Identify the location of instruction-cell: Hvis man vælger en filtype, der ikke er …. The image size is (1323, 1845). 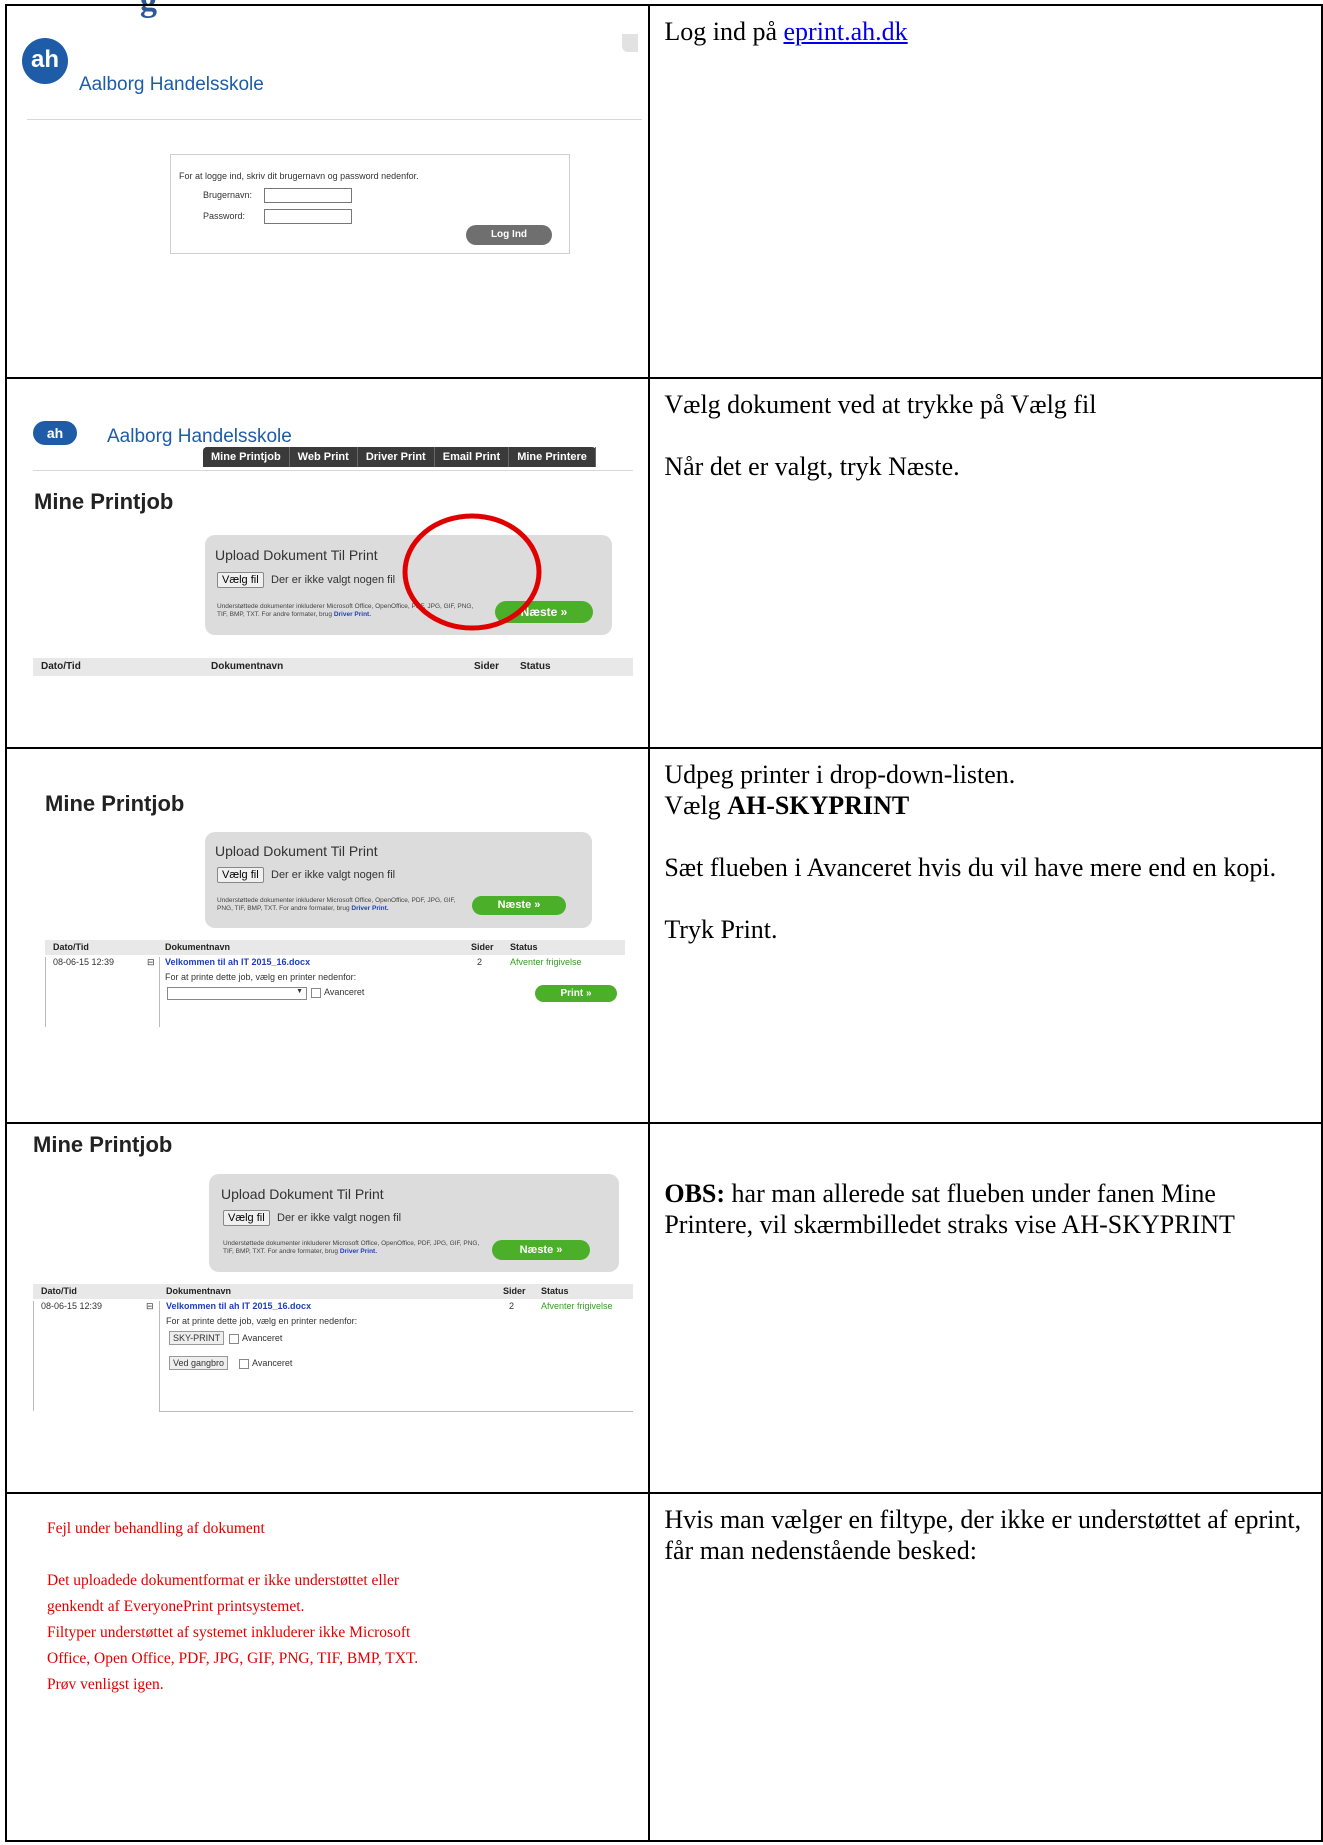
(985, 1667).